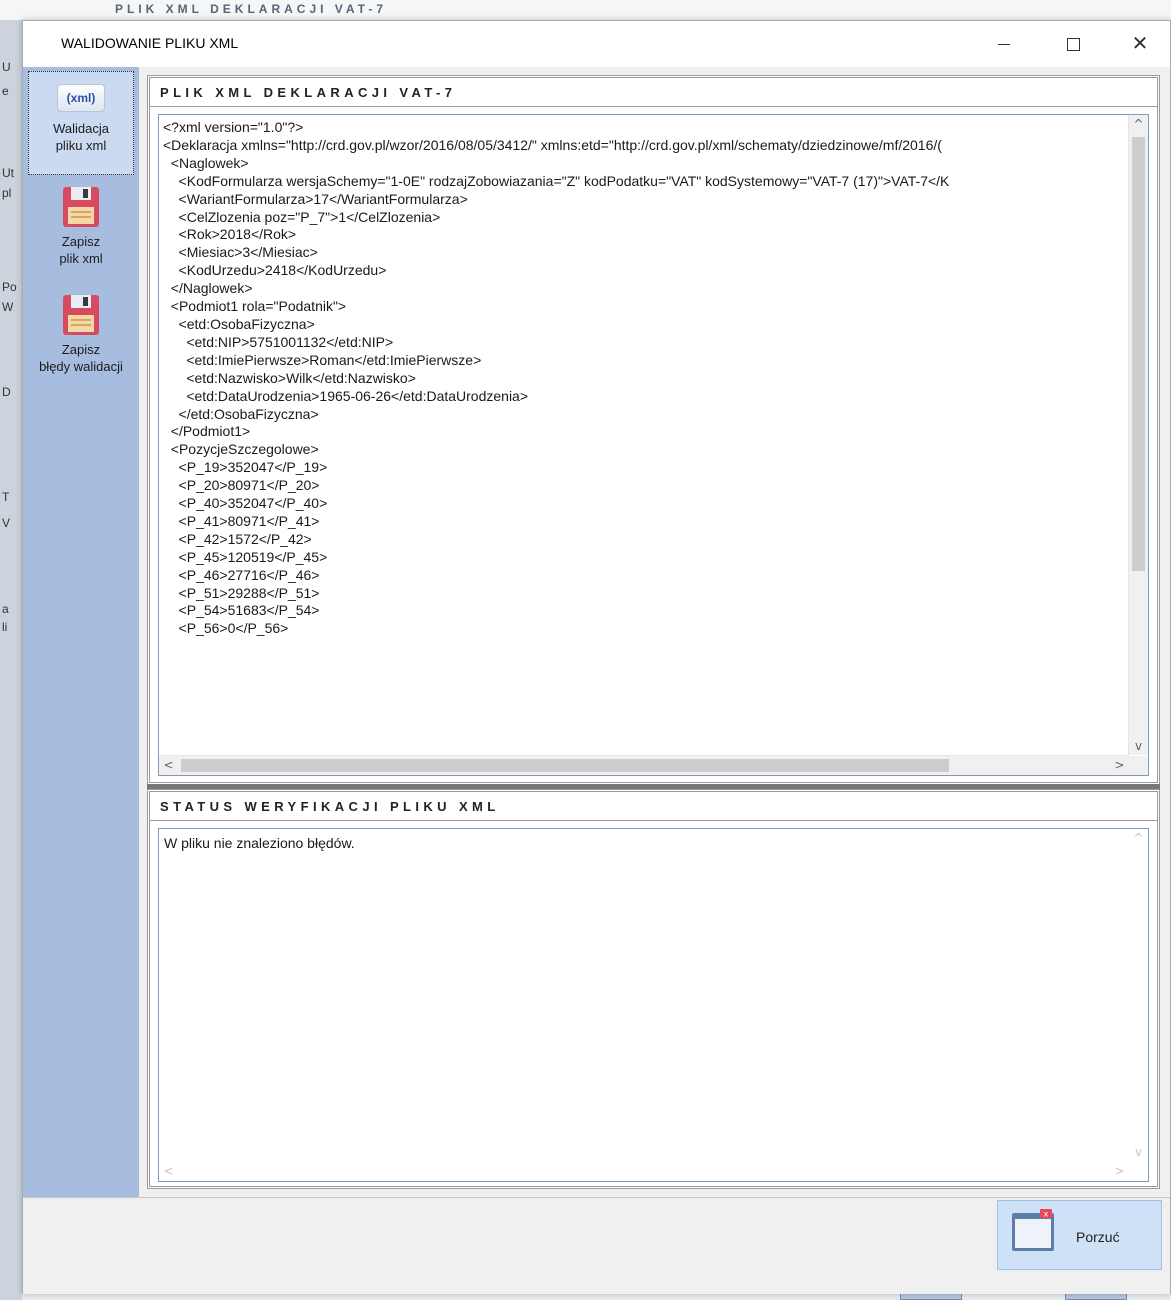 This screenshot has width=1171, height=1300. What do you see at coordinates (302, 216) in the screenshot?
I see `xml-line: <CelZlozenia poz="P_7">1</CelZlozenia>` at bounding box center [302, 216].